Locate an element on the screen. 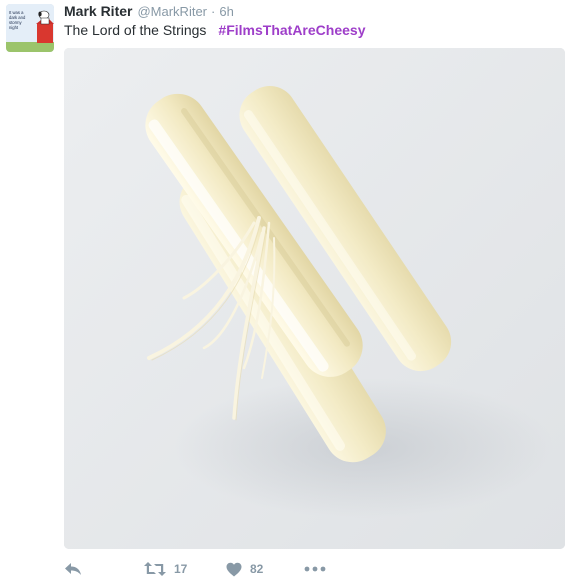  tweet-actions: 17 82 is located at coordinates (264, 569).